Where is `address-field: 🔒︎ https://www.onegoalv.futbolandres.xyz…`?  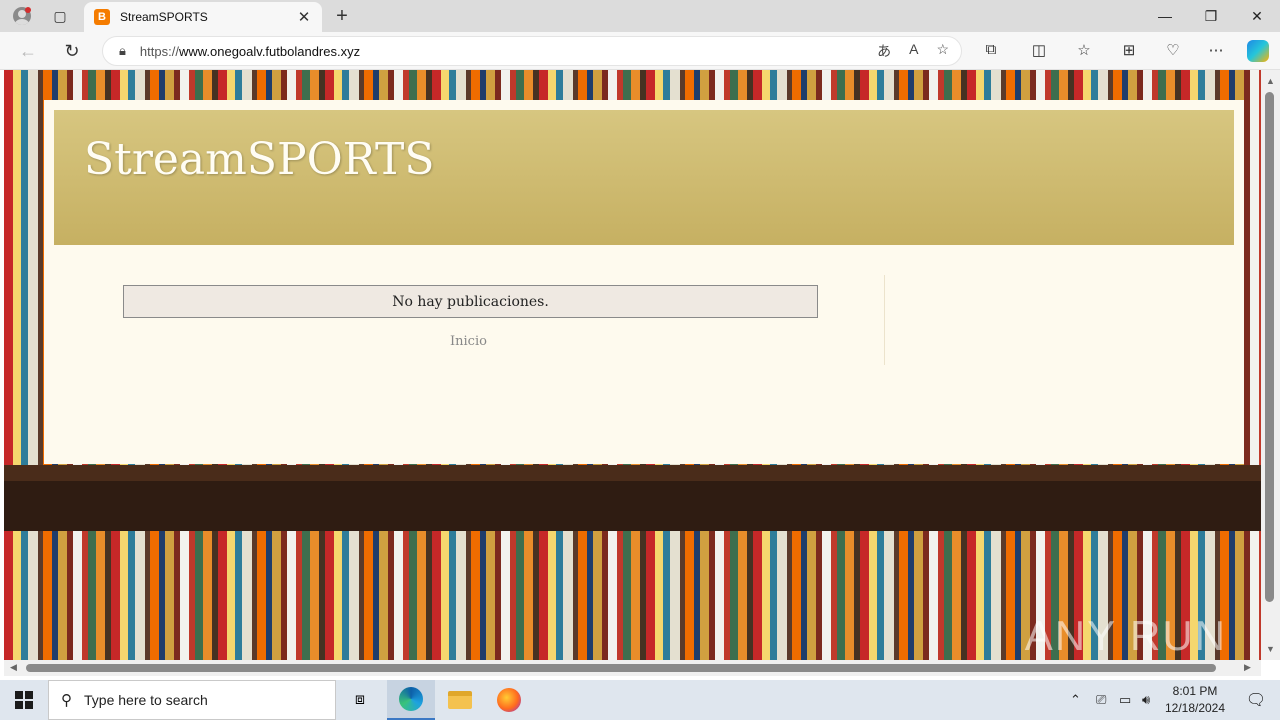 address-field: 🔒︎ https://www.onegoalv.futbolandres.xyz… is located at coordinates (532, 51).